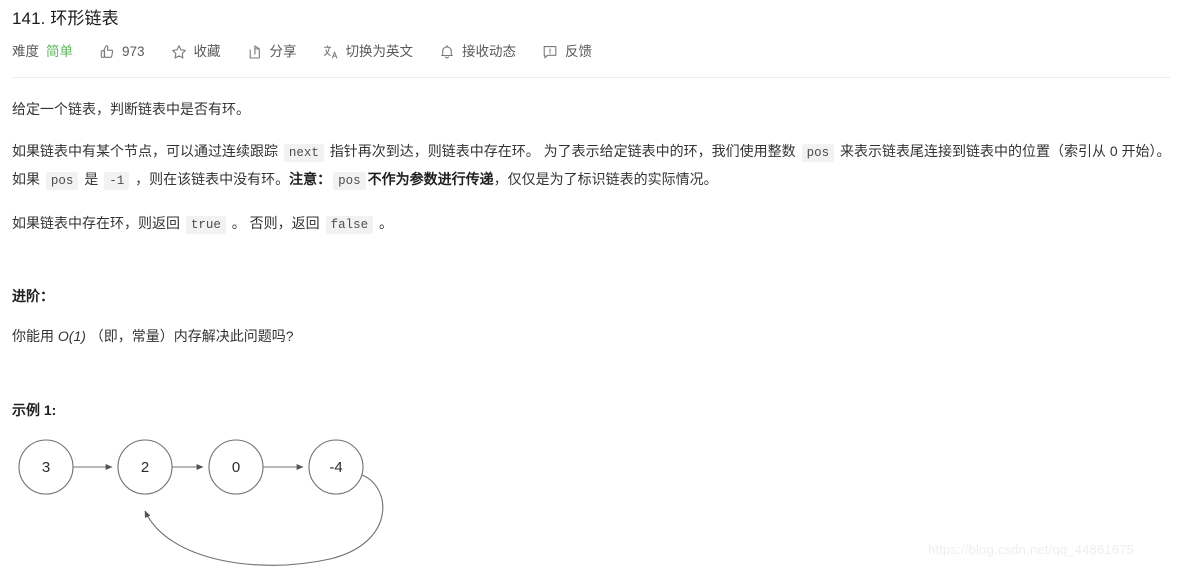  I want to click on favorite-label: 收藏, so click(207, 51).